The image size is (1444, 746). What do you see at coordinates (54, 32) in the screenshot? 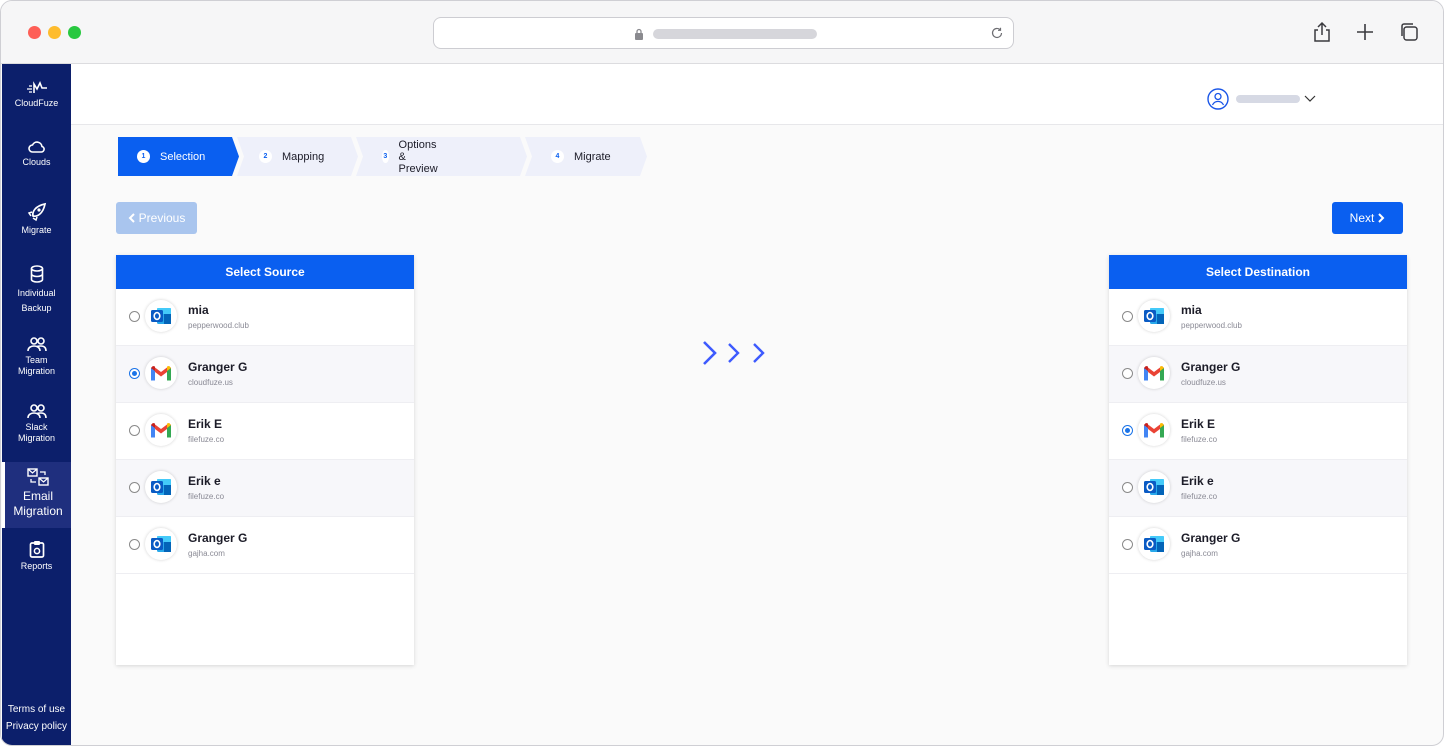
I see `minimize-window-button` at bounding box center [54, 32].